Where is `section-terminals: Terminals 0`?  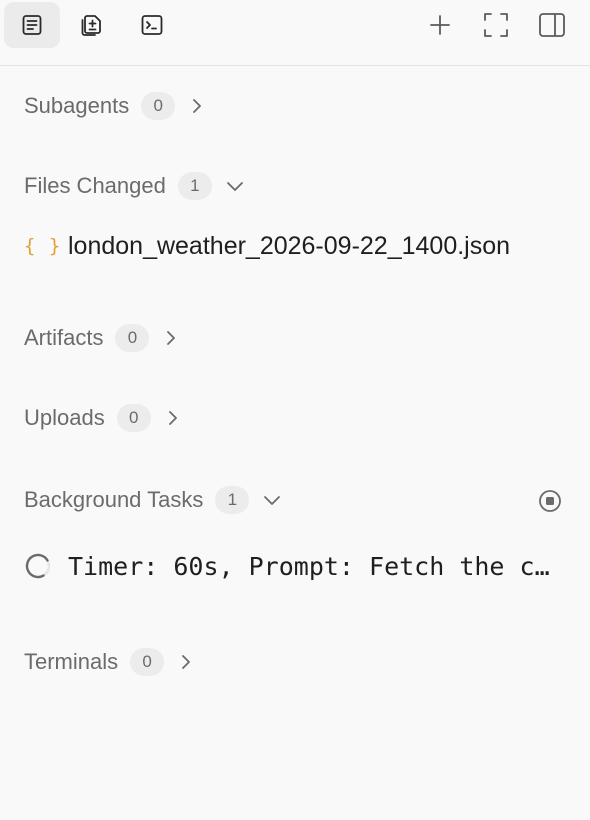 section-terminals: Terminals 0 is located at coordinates (109, 662).